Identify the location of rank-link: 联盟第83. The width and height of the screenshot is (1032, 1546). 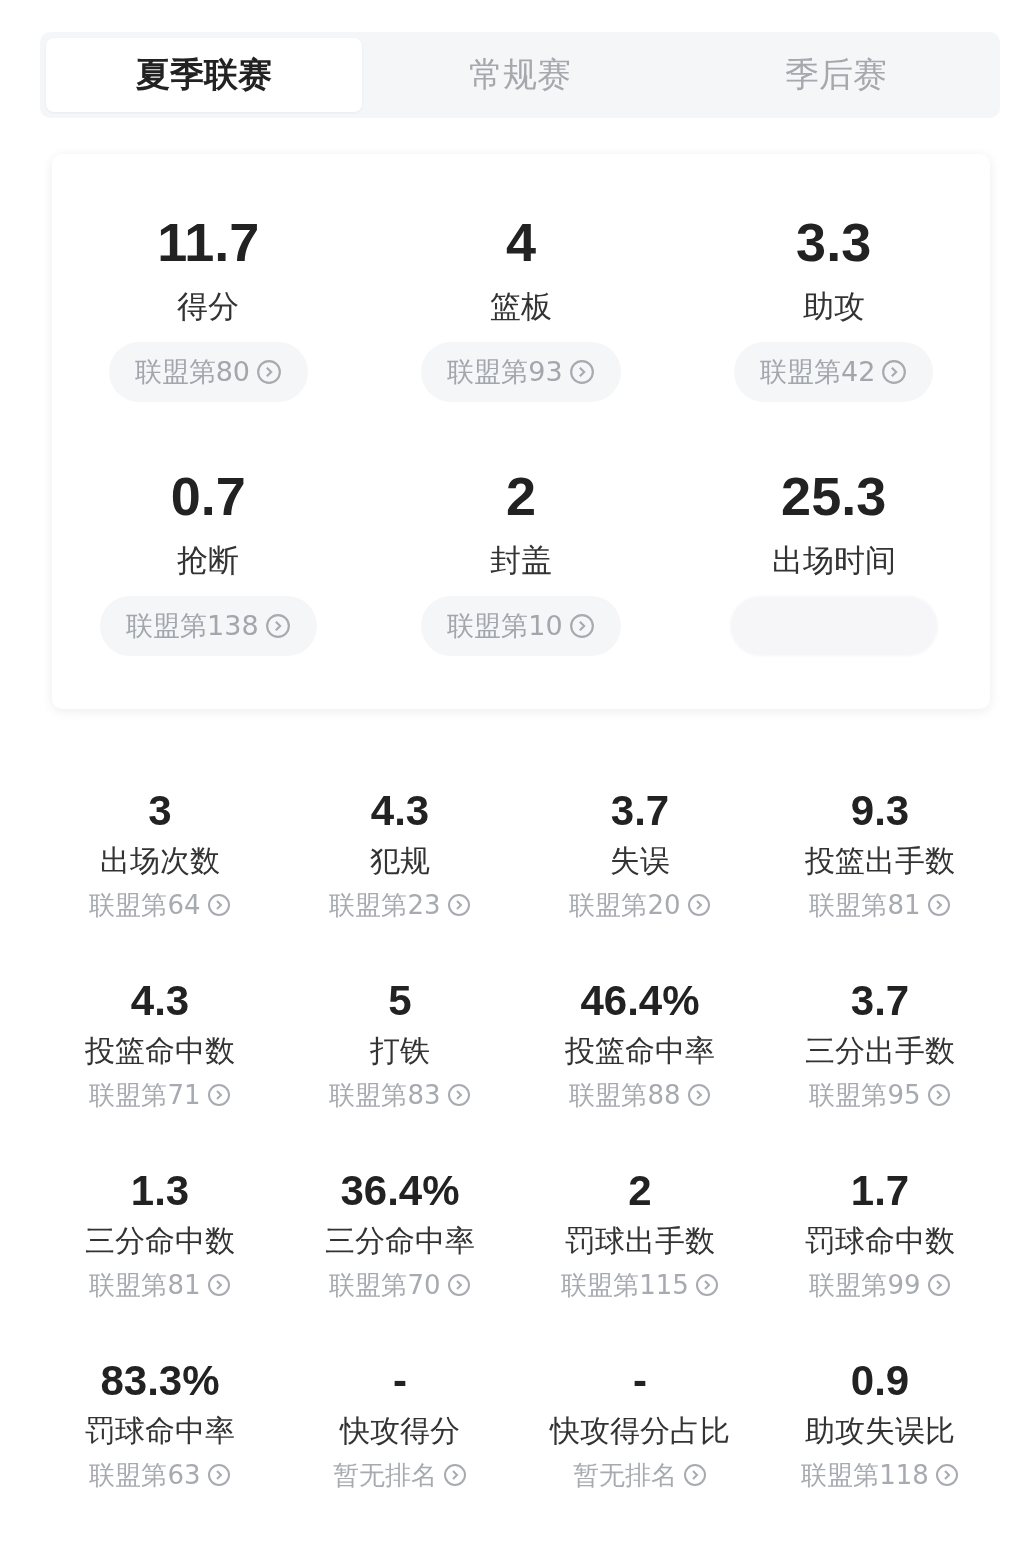
(385, 1095).